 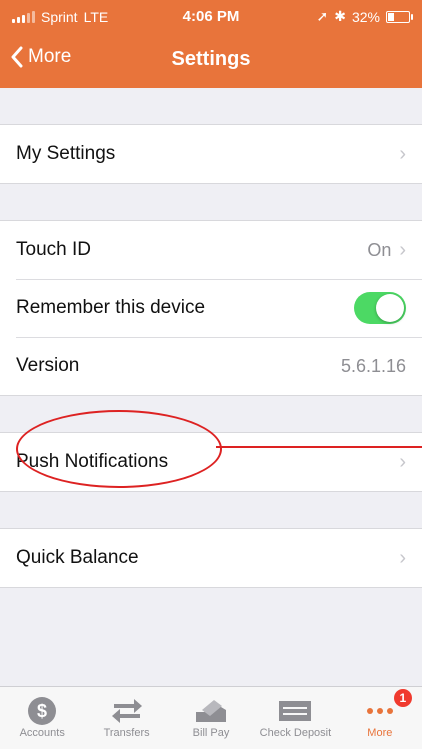 What do you see at coordinates (380, 711) in the screenshot?
I see `more-dots-icon` at bounding box center [380, 711].